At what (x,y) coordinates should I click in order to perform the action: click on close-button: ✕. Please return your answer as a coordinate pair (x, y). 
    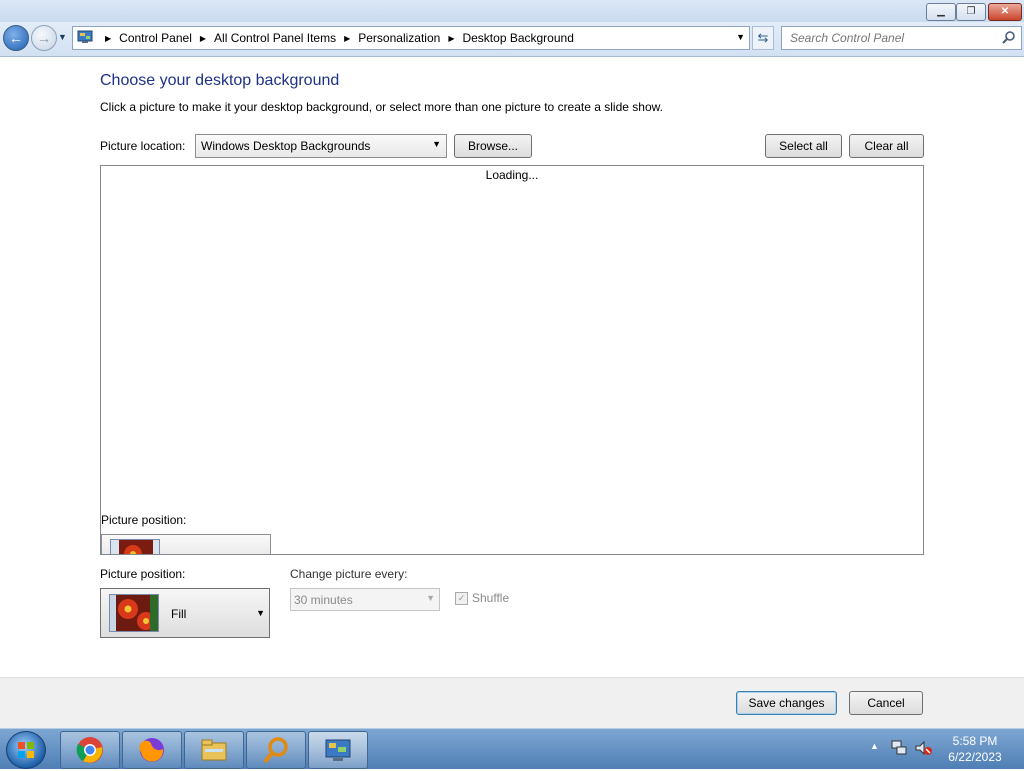
    Looking at the image, I should click on (1005, 12).